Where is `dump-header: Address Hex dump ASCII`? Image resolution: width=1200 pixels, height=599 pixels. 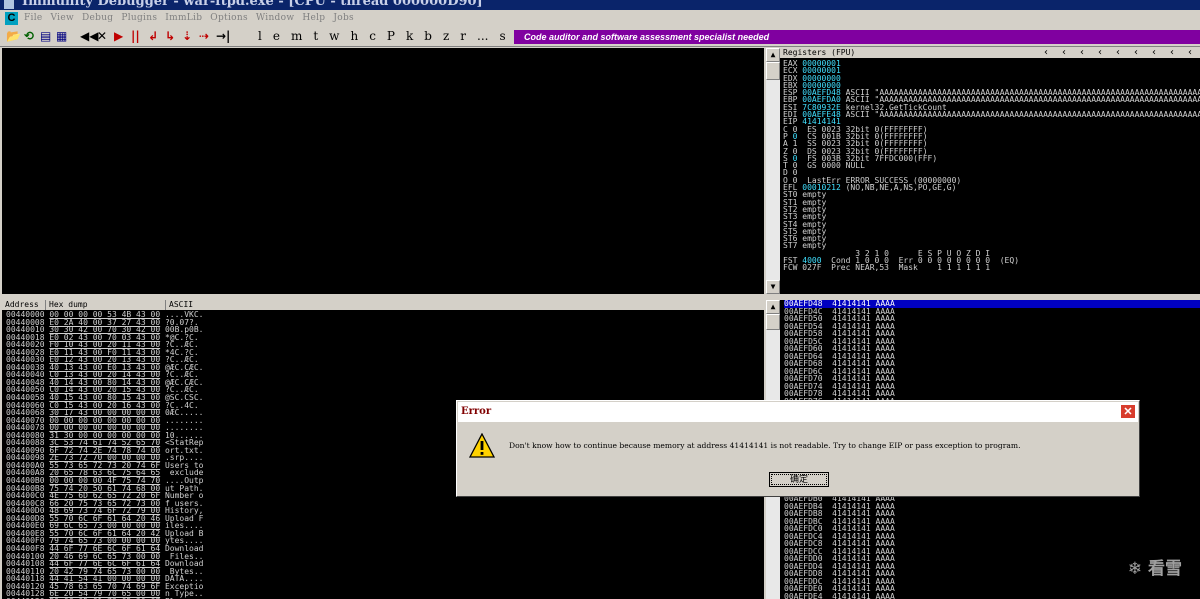
dump-header: Address Hex dump ASCII is located at coordinates (383, 305).